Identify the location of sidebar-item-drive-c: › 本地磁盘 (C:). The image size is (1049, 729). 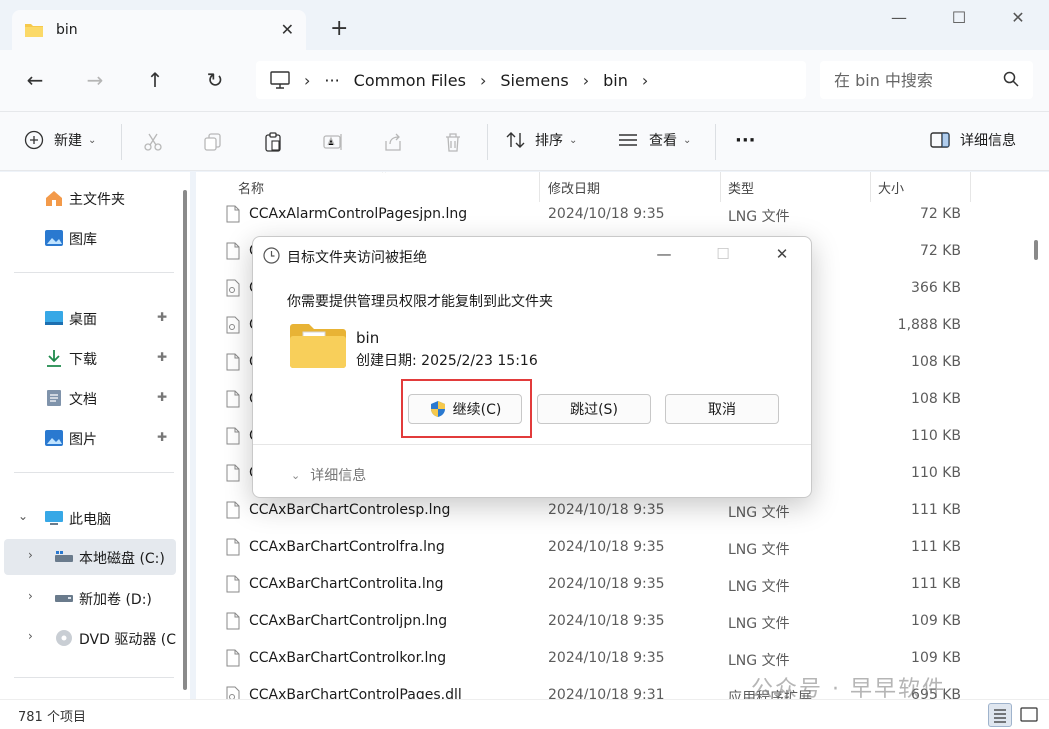
(90, 557).